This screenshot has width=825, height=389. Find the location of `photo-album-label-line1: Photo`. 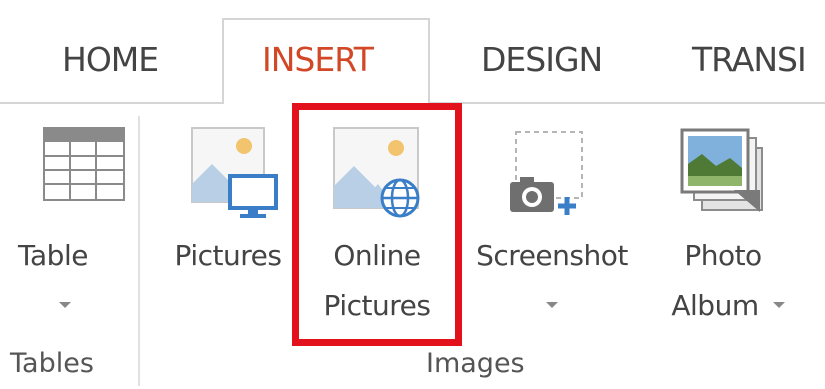

photo-album-label-line1: Photo is located at coordinates (723, 255).